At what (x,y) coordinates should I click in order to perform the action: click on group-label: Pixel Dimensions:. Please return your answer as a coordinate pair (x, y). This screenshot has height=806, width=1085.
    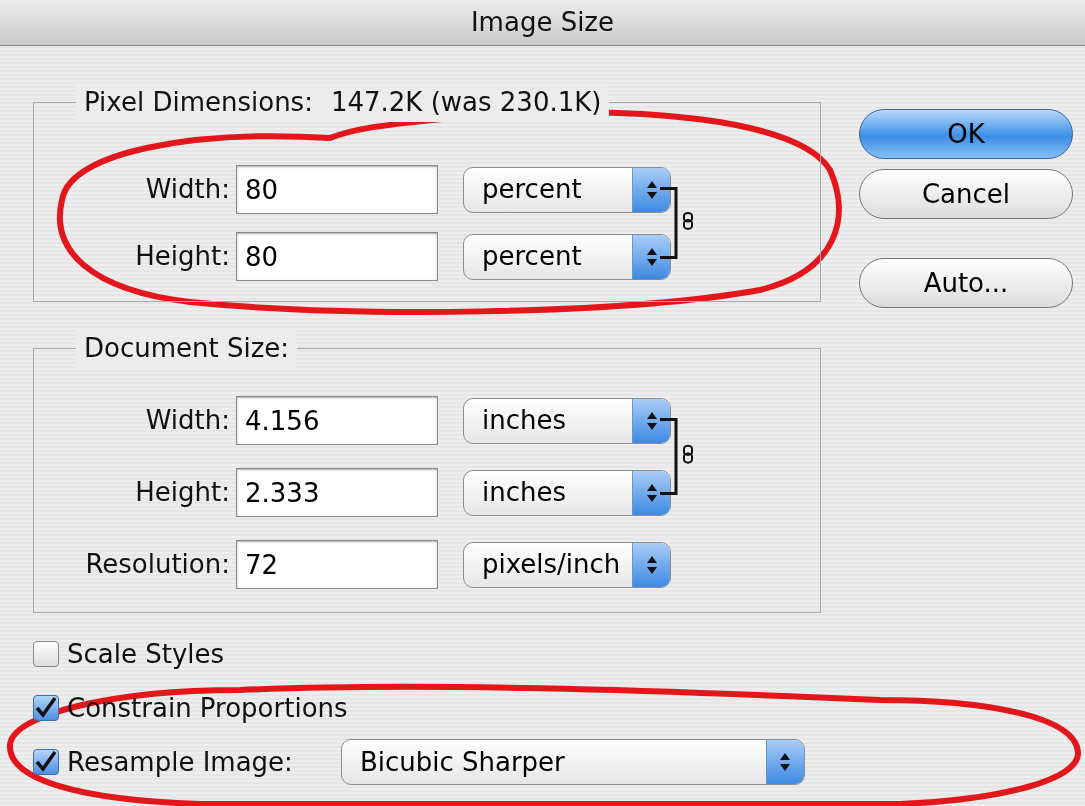
    Looking at the image, I should click on (198, 102).